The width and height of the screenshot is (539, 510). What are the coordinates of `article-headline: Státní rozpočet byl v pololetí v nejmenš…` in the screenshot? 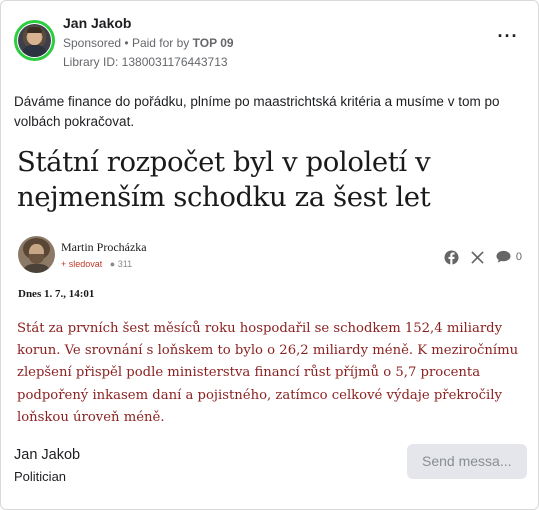 It's located at (224, 179).